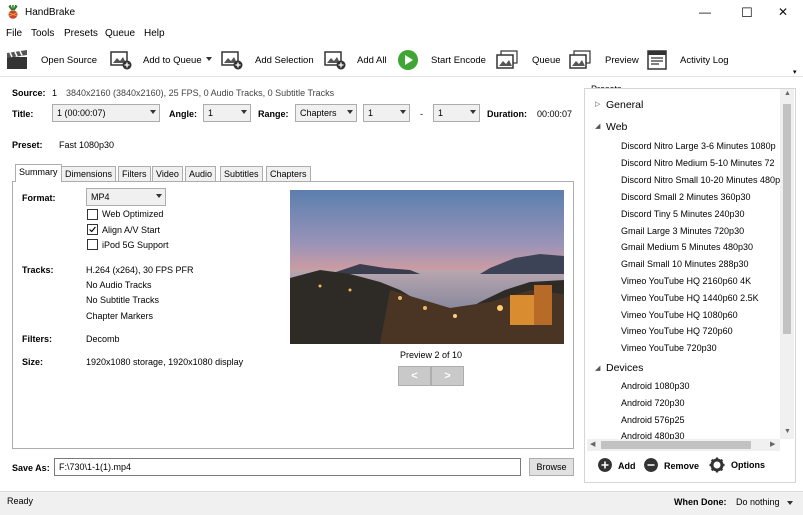  I want to click on align-av-checkbox, so click(92, 229).